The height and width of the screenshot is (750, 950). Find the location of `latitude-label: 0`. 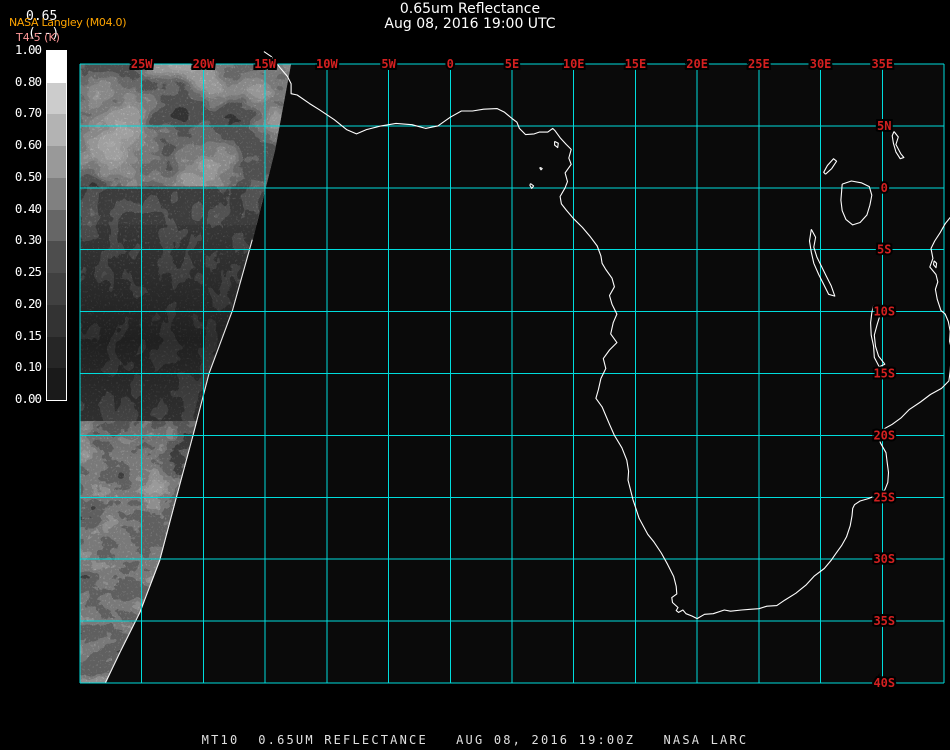

latitude-label: 0 is located at coordinates (884, 188).